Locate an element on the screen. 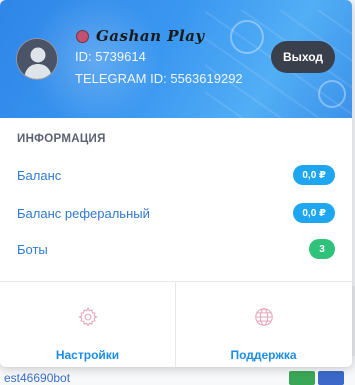  bots-count-badge: 3 is located at coordinates (322, 249).